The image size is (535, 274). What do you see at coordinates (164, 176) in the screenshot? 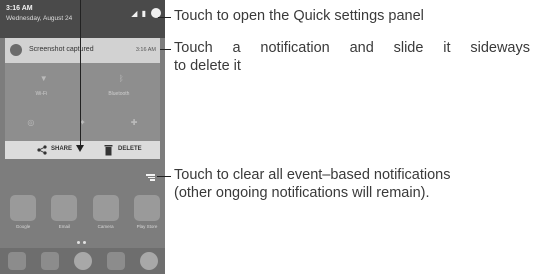
I see `leader-line-clear` at bounding box center [164, 176].